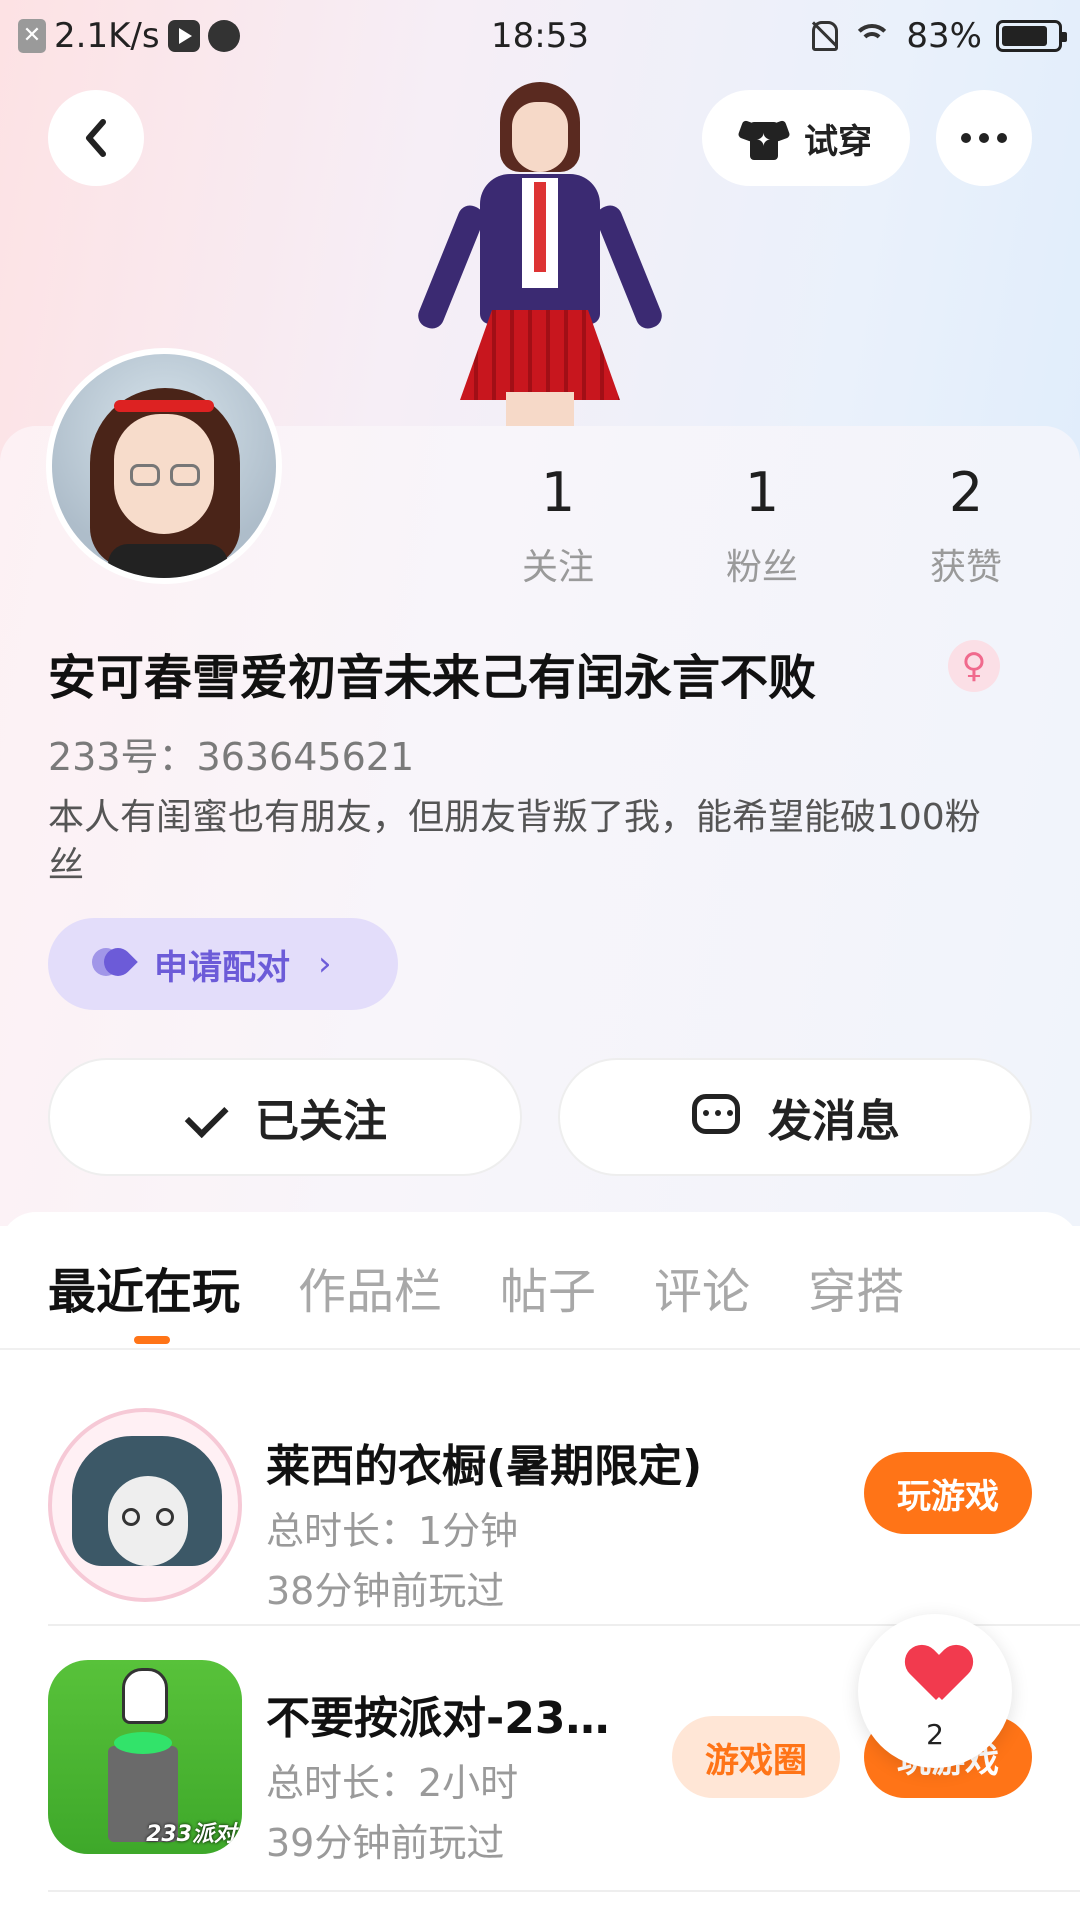  Describe the element at coordinates (231, 753) in the screenshot. I see `user-id: 233号：363645621` at that location.